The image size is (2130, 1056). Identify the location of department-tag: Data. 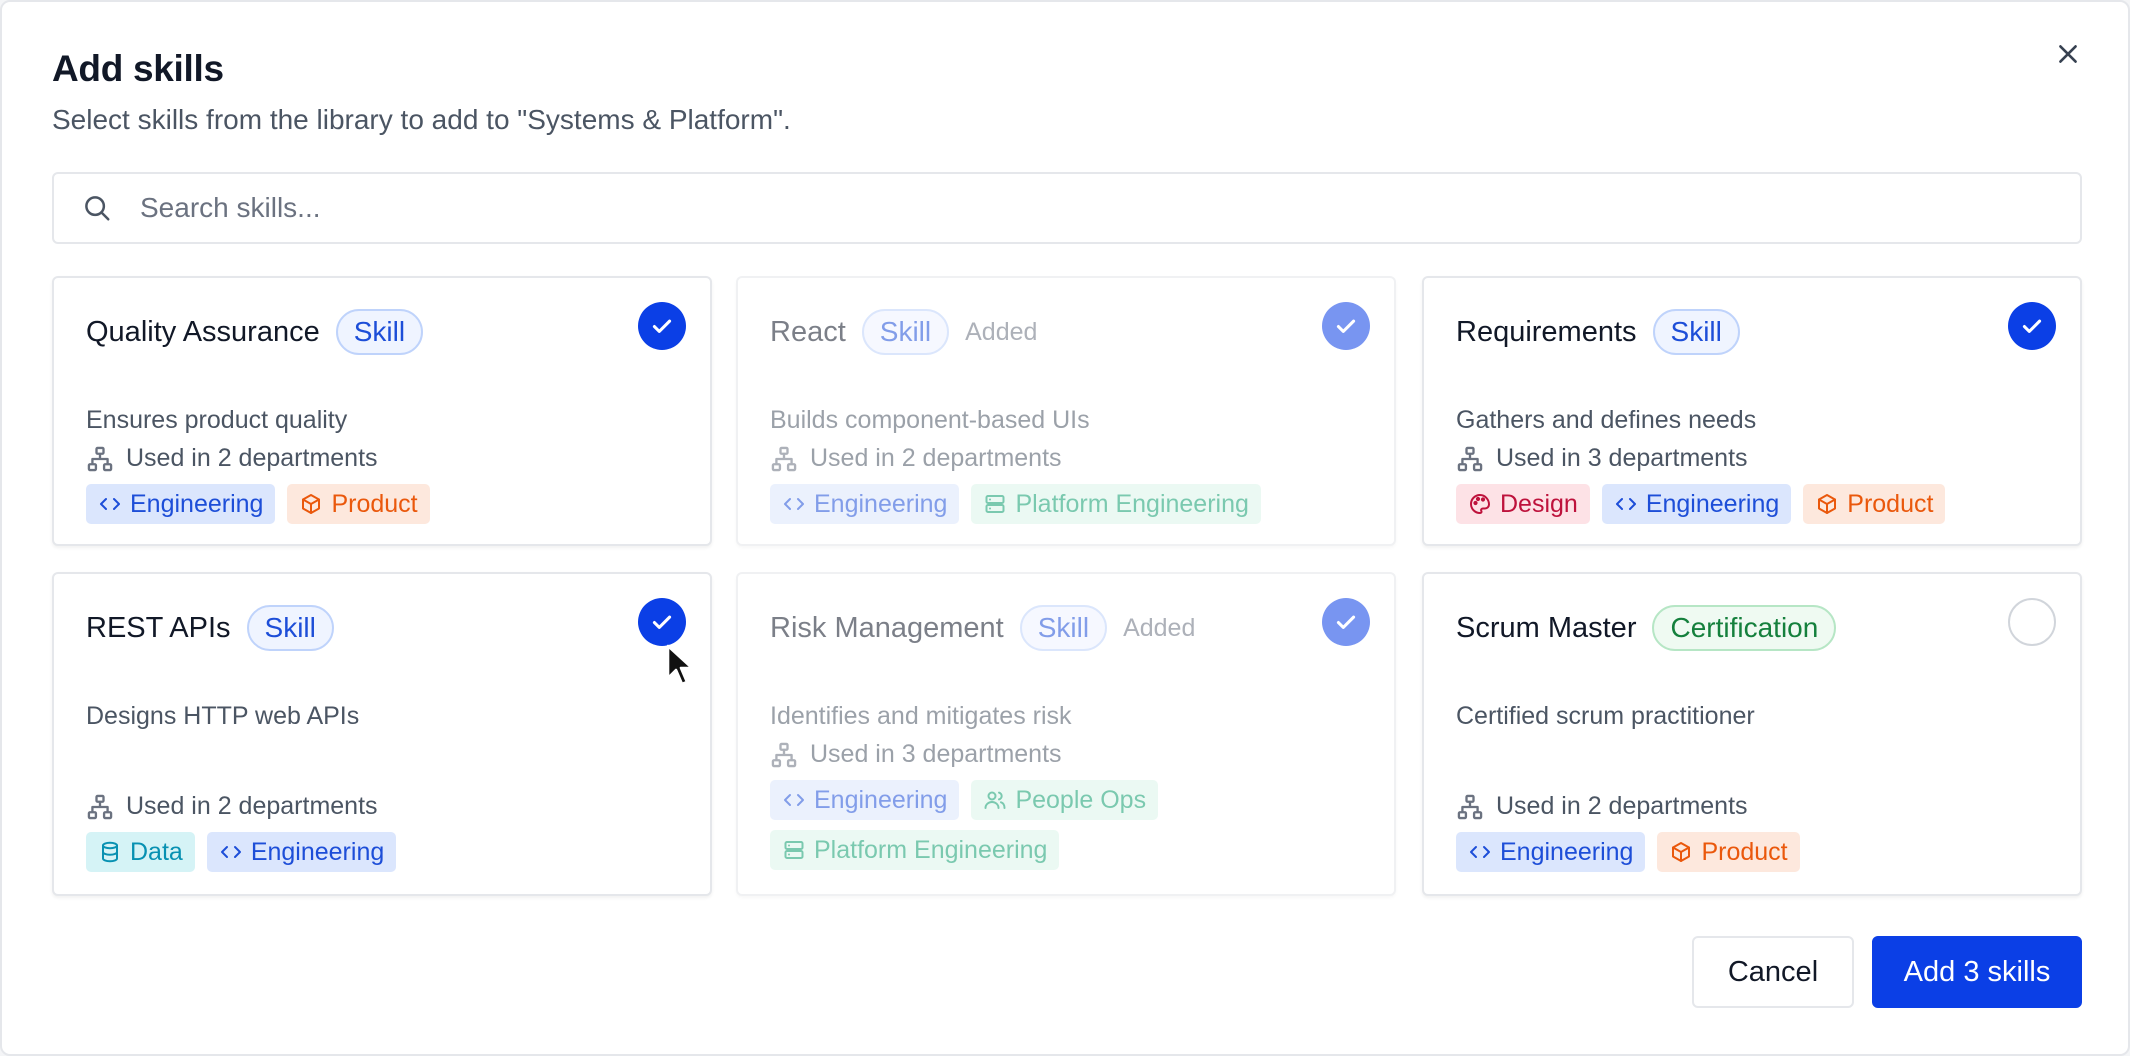
(140, 852).